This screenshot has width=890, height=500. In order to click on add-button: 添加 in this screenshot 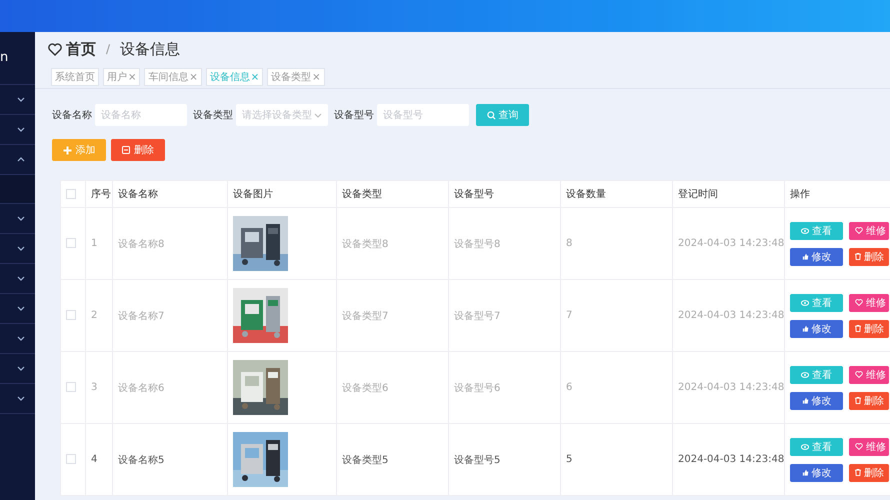, I will do `click(79, 150)`.